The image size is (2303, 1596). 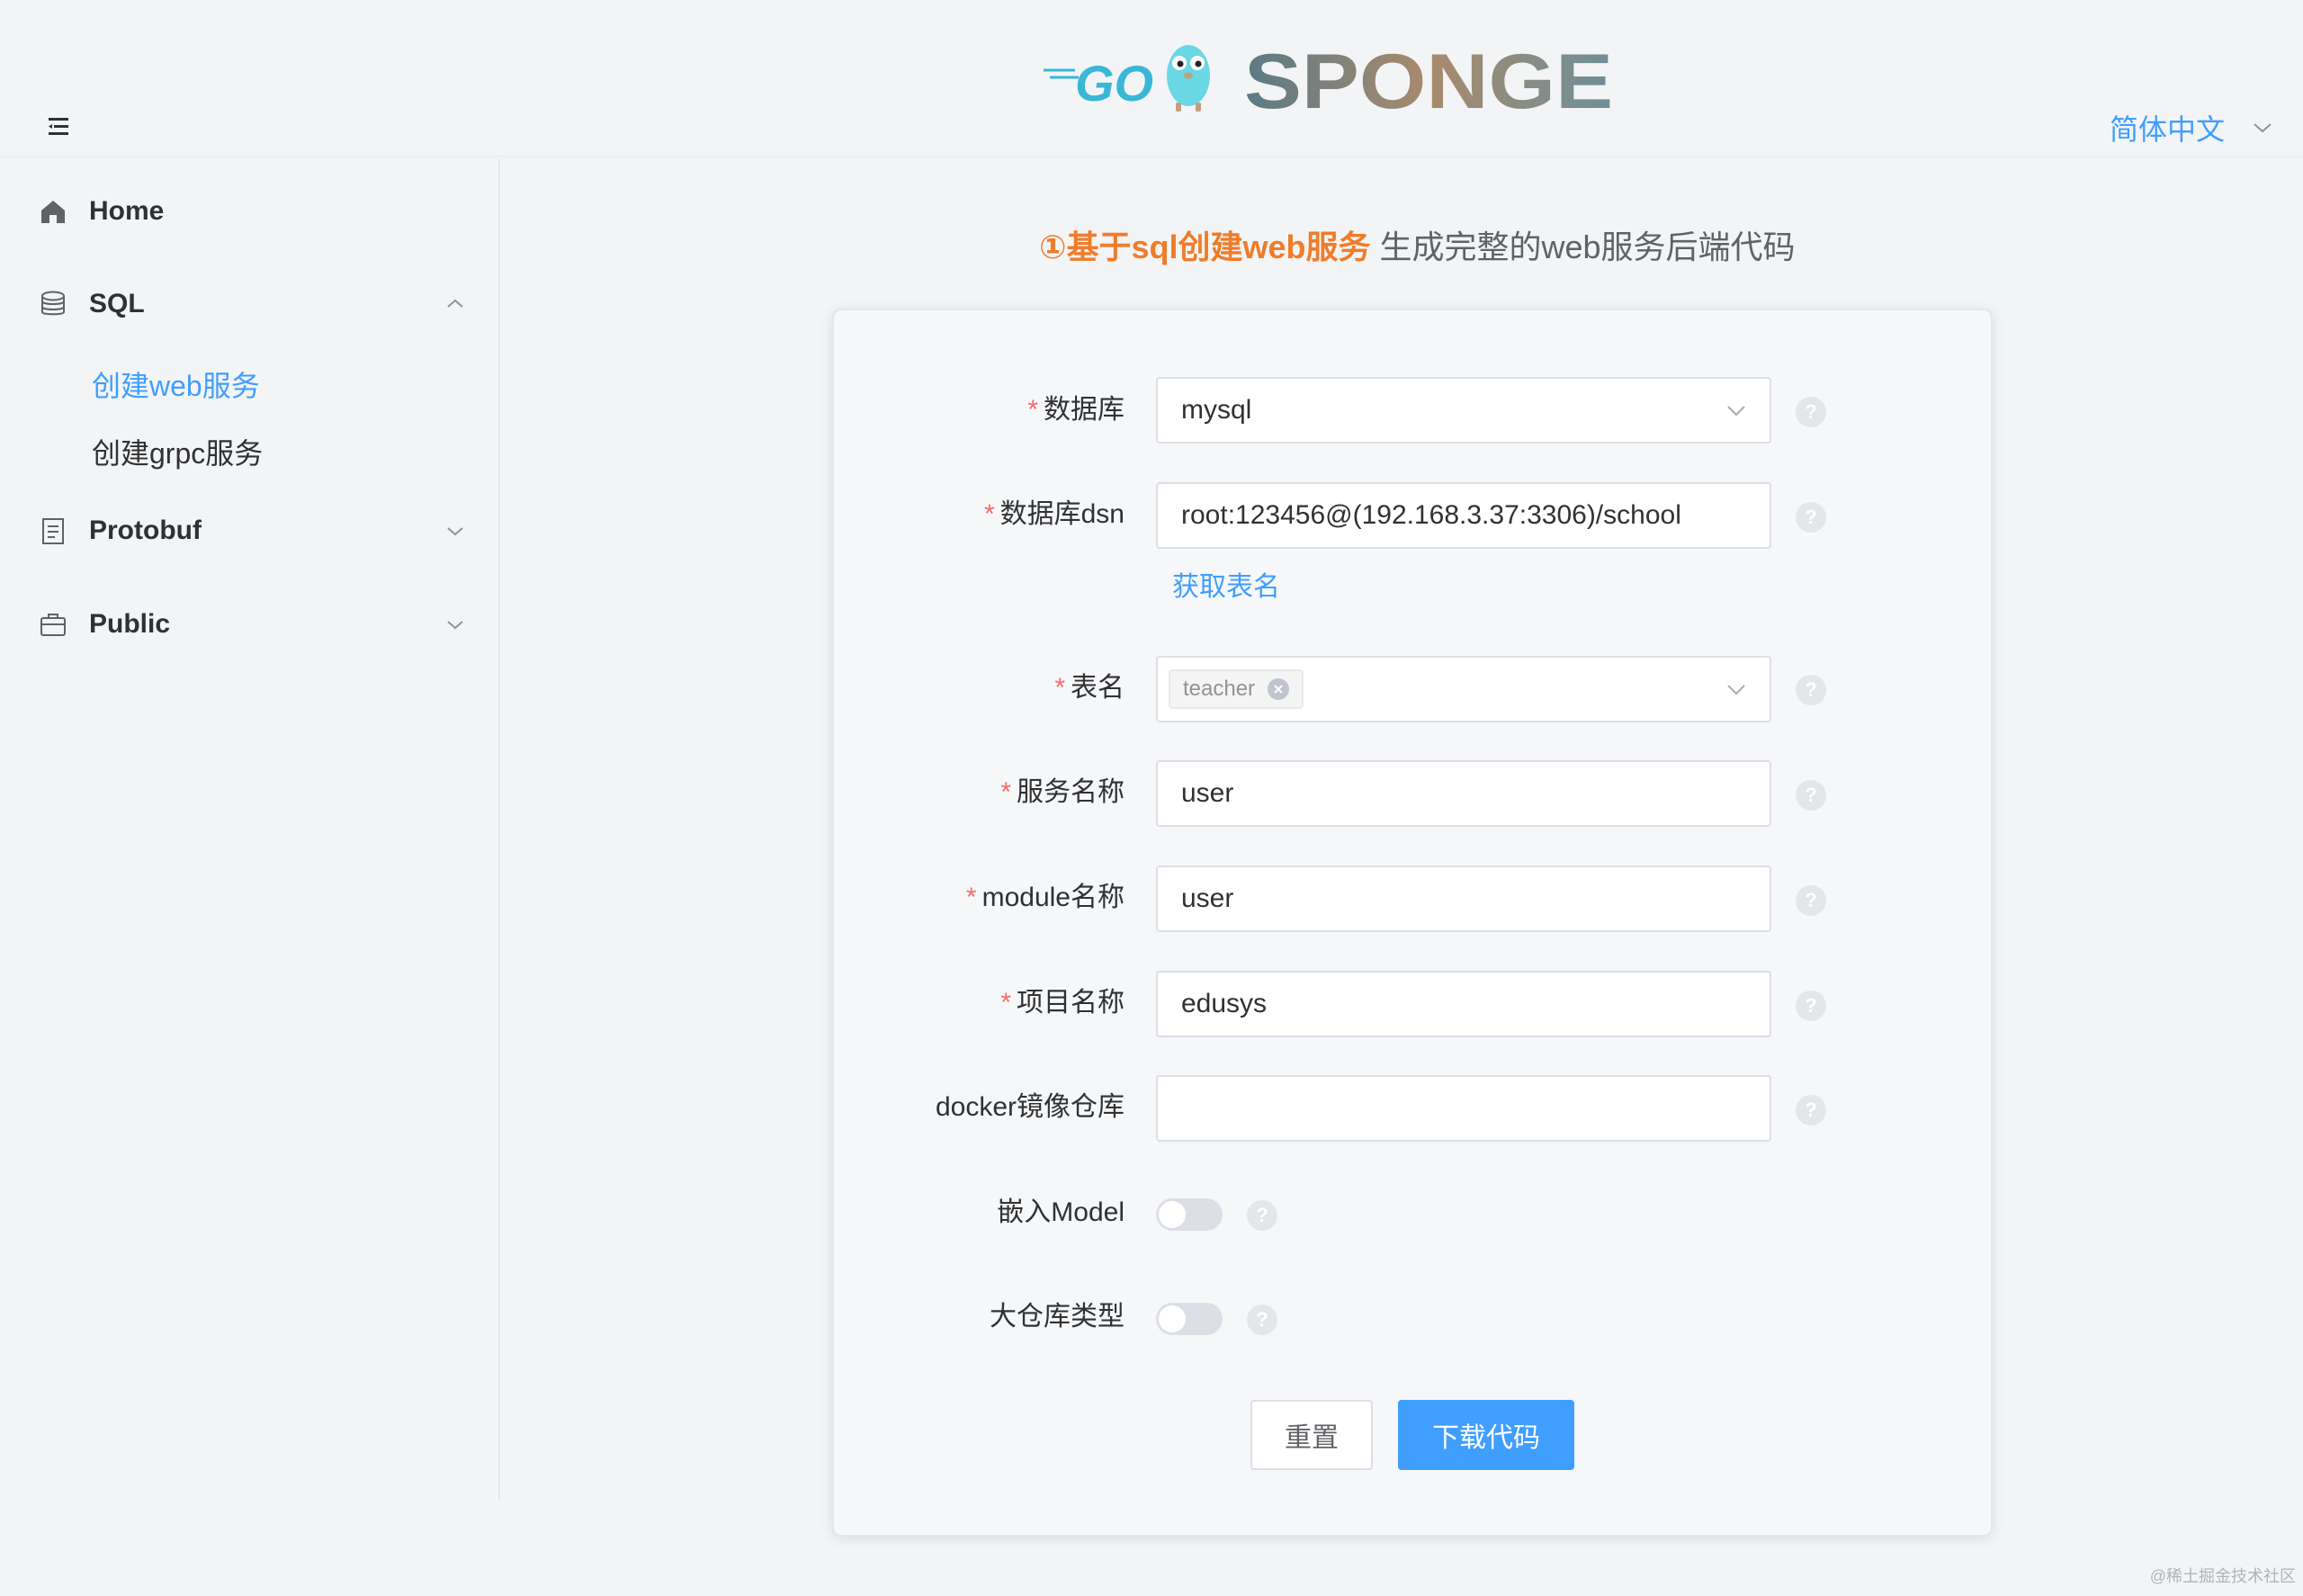 I want to click on module-name-label: * module名称, so click(x=1045, y=897).